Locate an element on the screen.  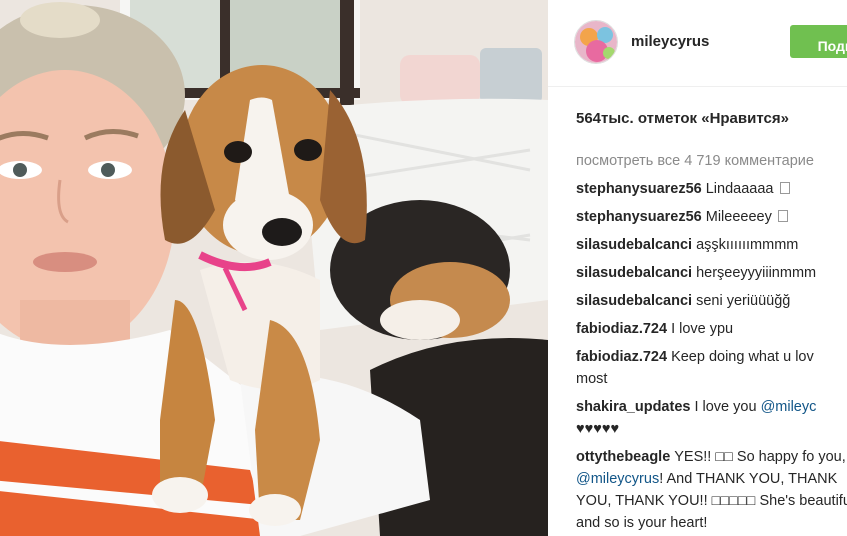
comment-text: Keep doing what u lov is located at coordinates (742, 357).